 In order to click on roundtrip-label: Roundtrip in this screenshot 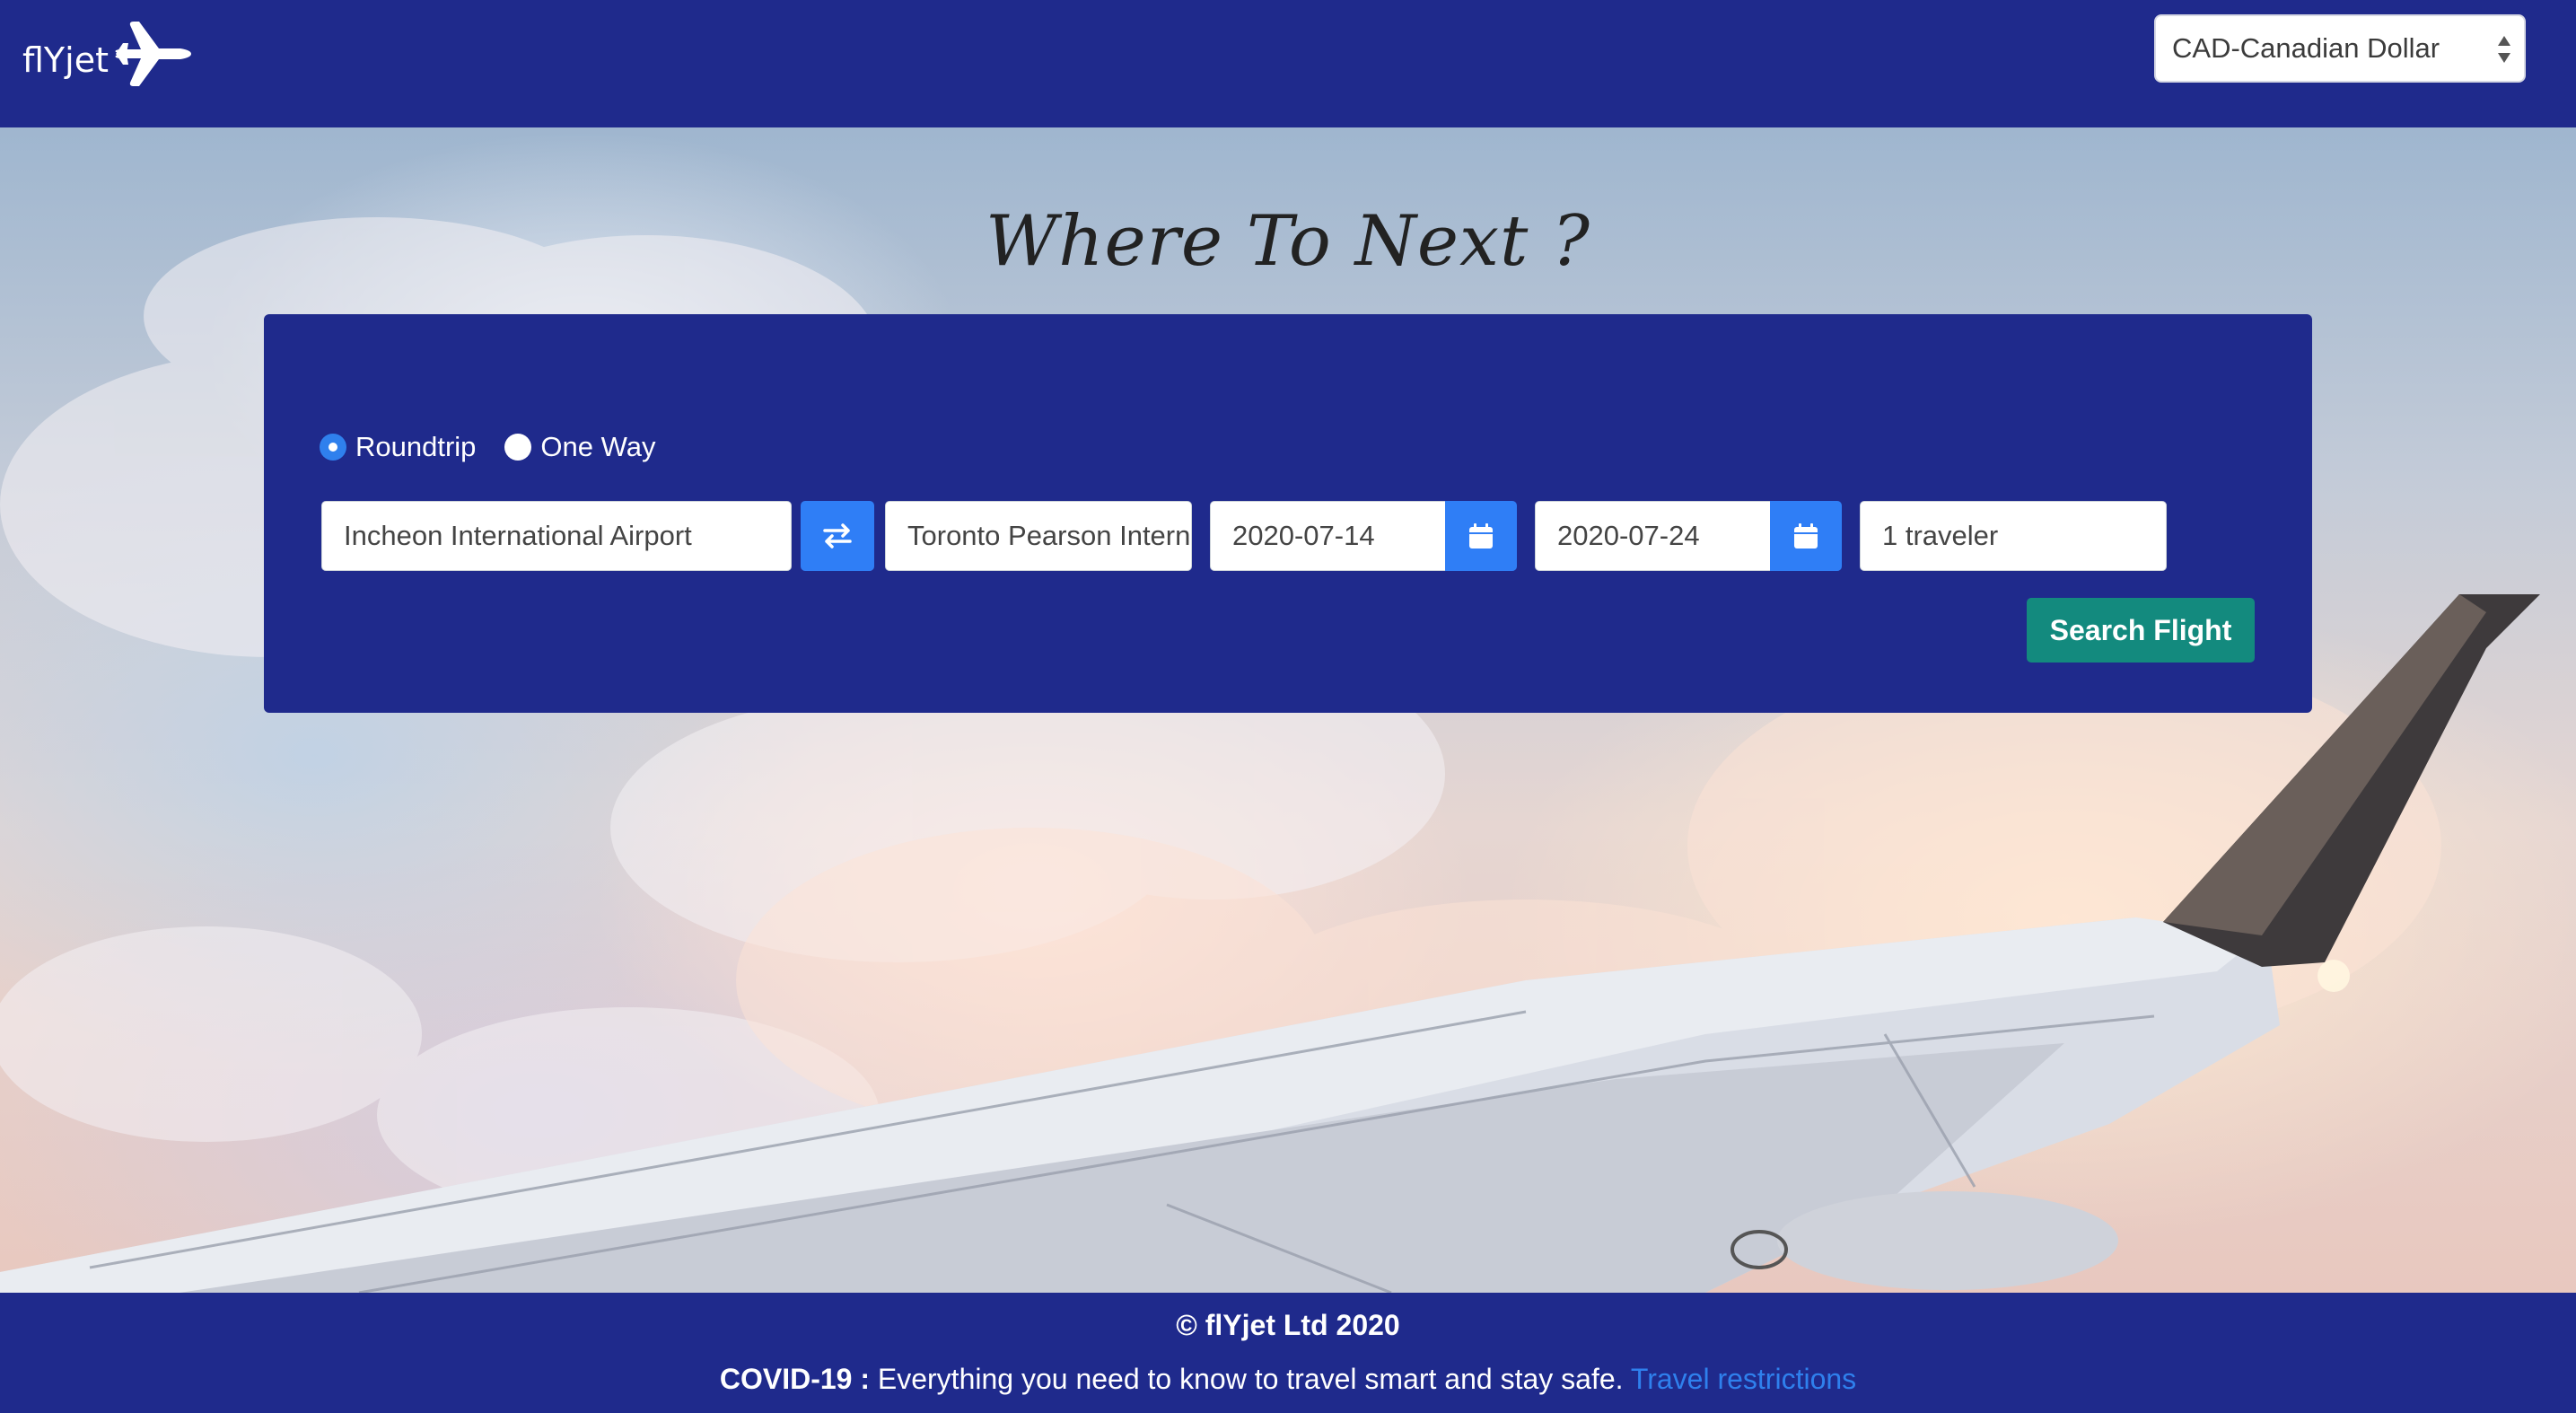, I will do `click(415, 447)`.